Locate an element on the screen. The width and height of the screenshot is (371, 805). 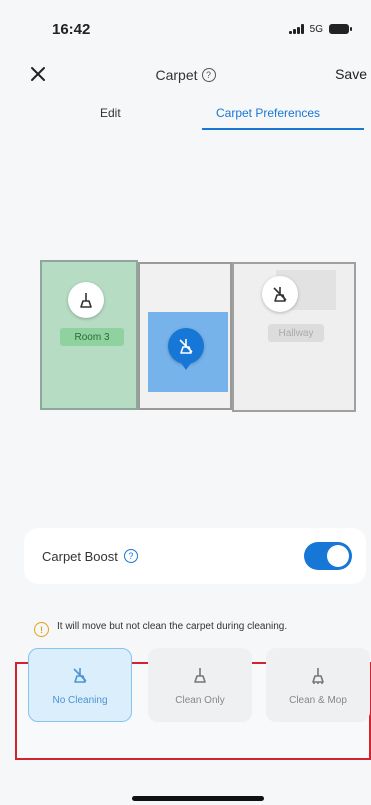
carpet-boost-toggle is located at coordinates (328, 556).